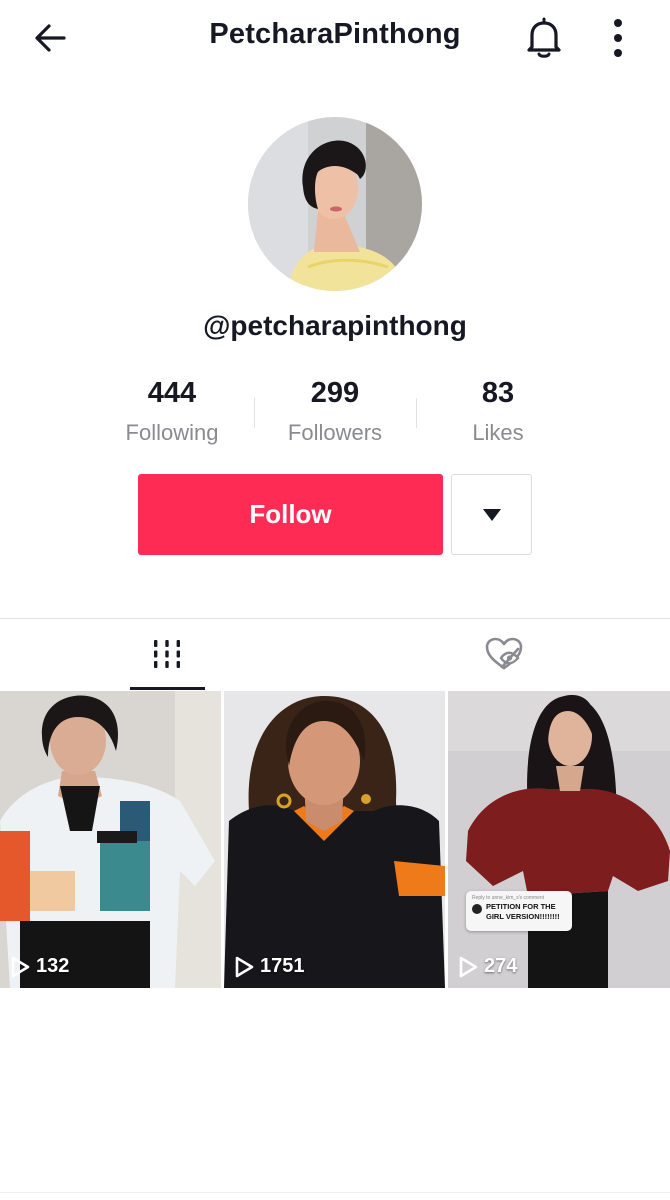  Describe the element at coordinates (167, 688) in the screenshot. I see `active-tab-indicator` at that location.